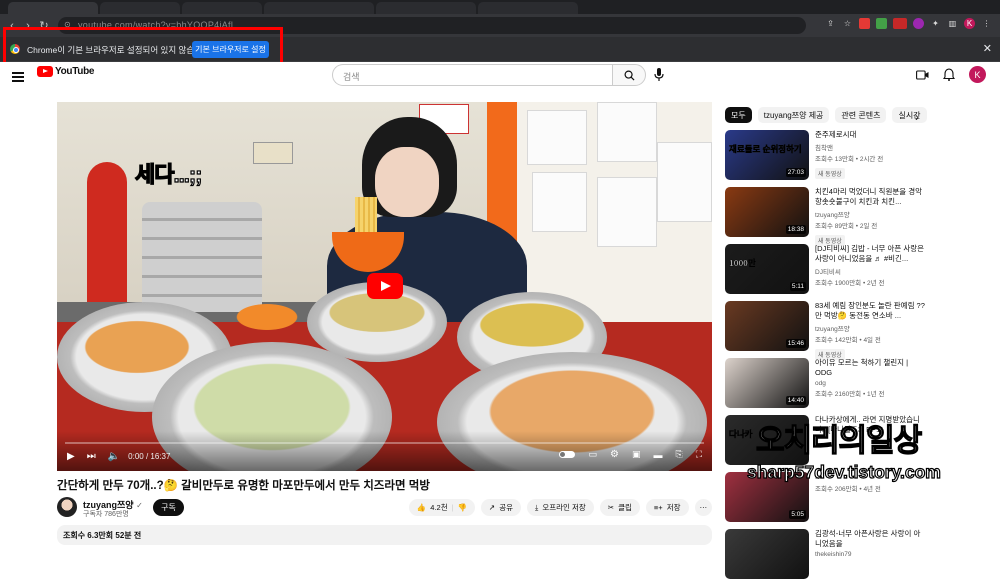 This screenshot has width=1000, height=586. Describe the element at coordinates (667, 507) in the screenshot. I see `save-button: ≡+ 저장` at that location.